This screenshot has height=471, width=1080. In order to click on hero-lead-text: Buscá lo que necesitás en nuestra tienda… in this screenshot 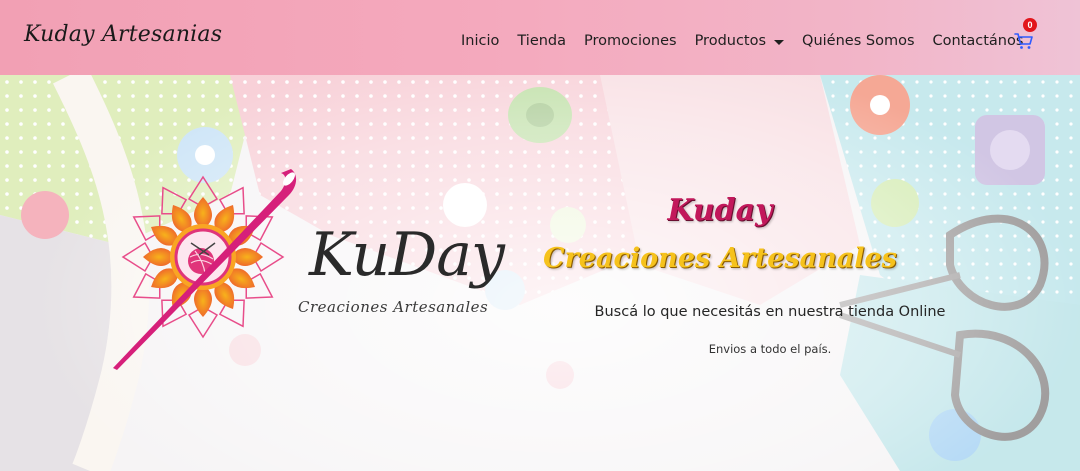, I will do `click(770, 312)`.